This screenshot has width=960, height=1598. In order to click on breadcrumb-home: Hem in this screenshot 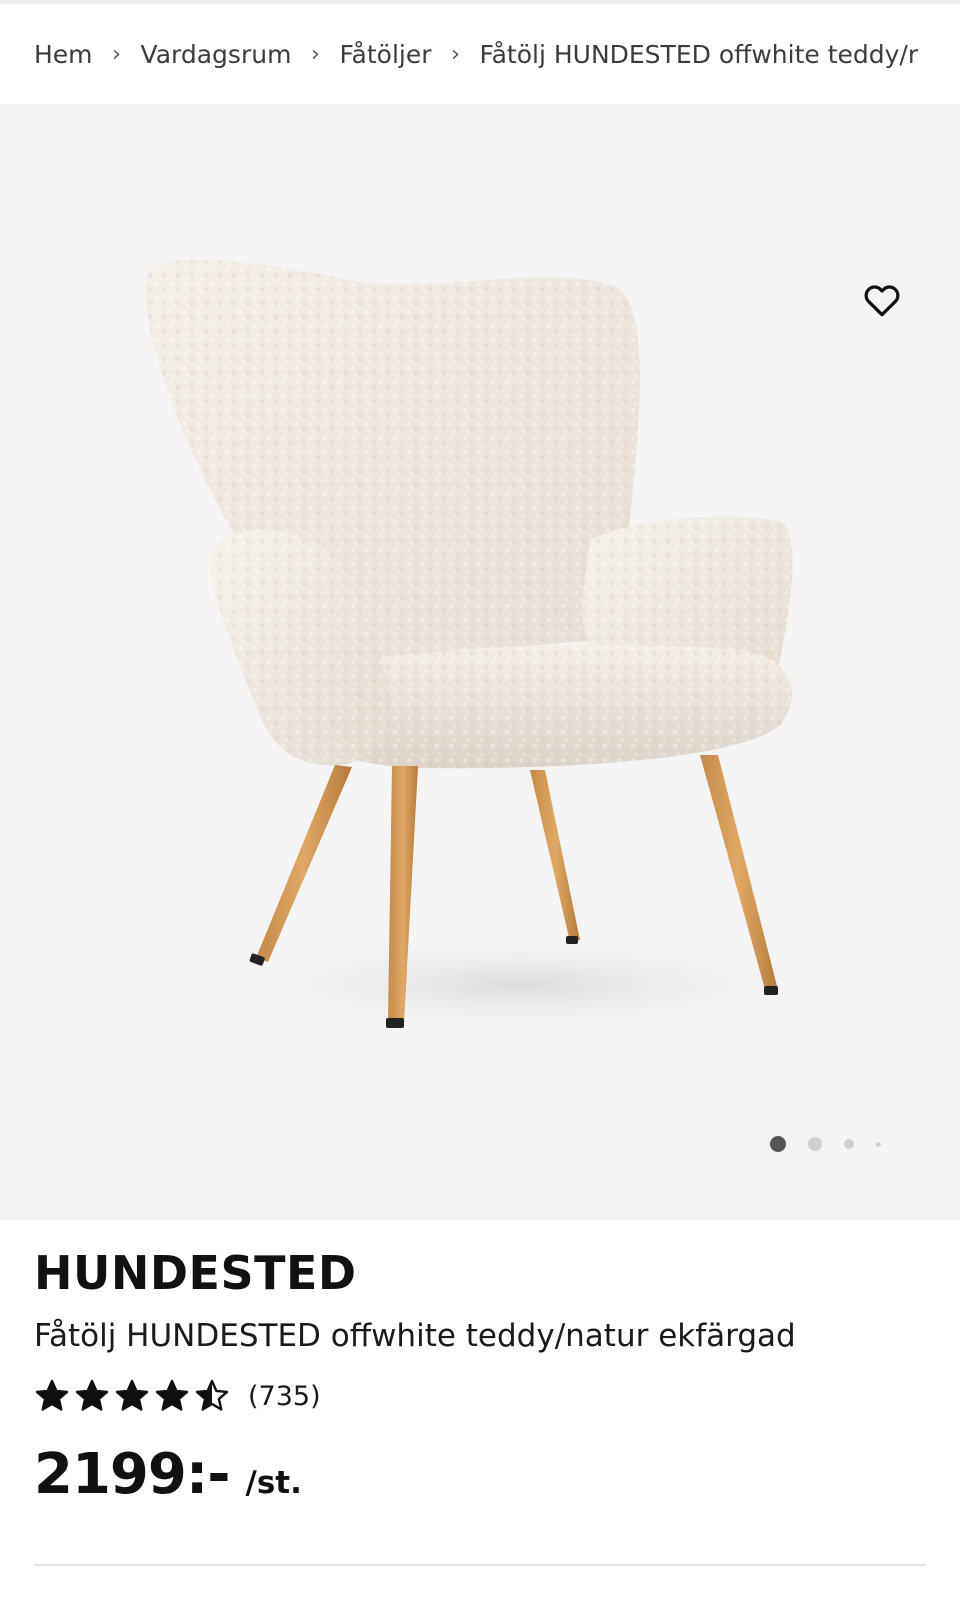, I will do `click(63, 54)`.